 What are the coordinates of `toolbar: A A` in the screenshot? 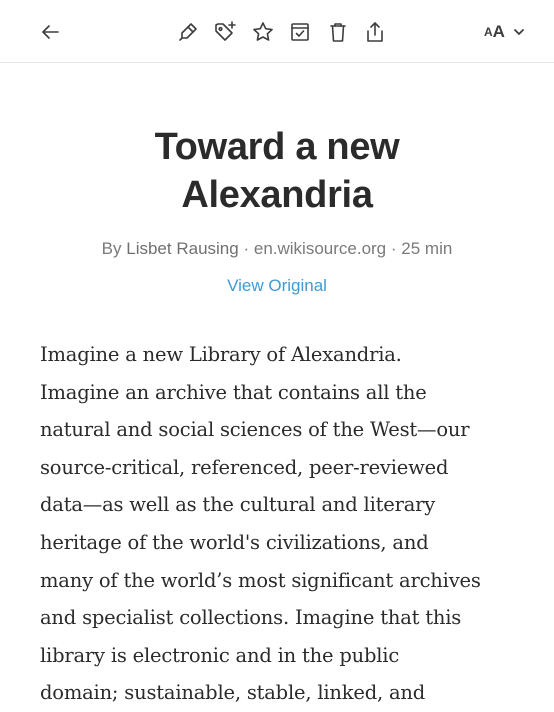 It's located at (277, 31).